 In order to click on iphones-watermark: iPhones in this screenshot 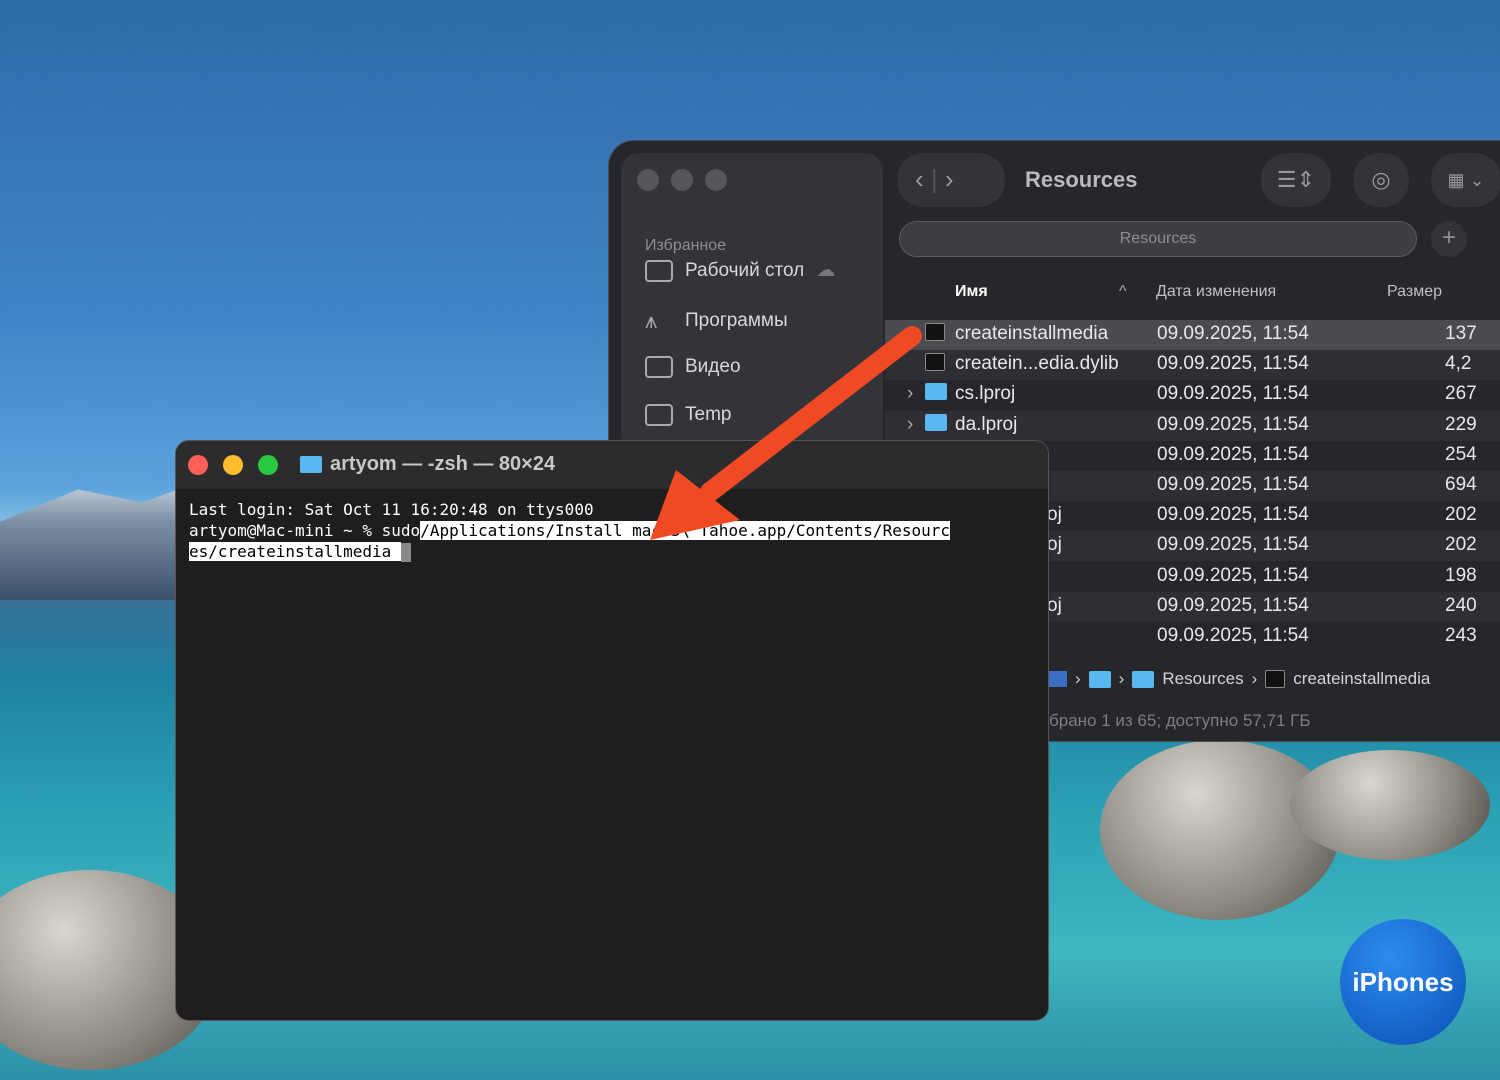, I will do `click(1403, 982)`.